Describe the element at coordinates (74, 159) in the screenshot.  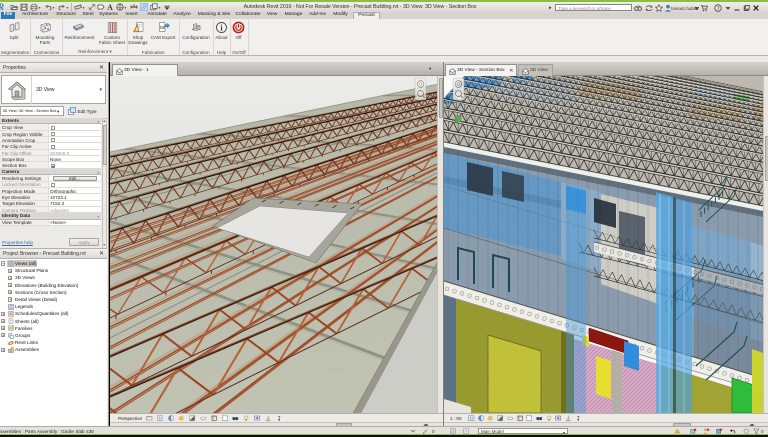
I see `property-value: None` at that location.